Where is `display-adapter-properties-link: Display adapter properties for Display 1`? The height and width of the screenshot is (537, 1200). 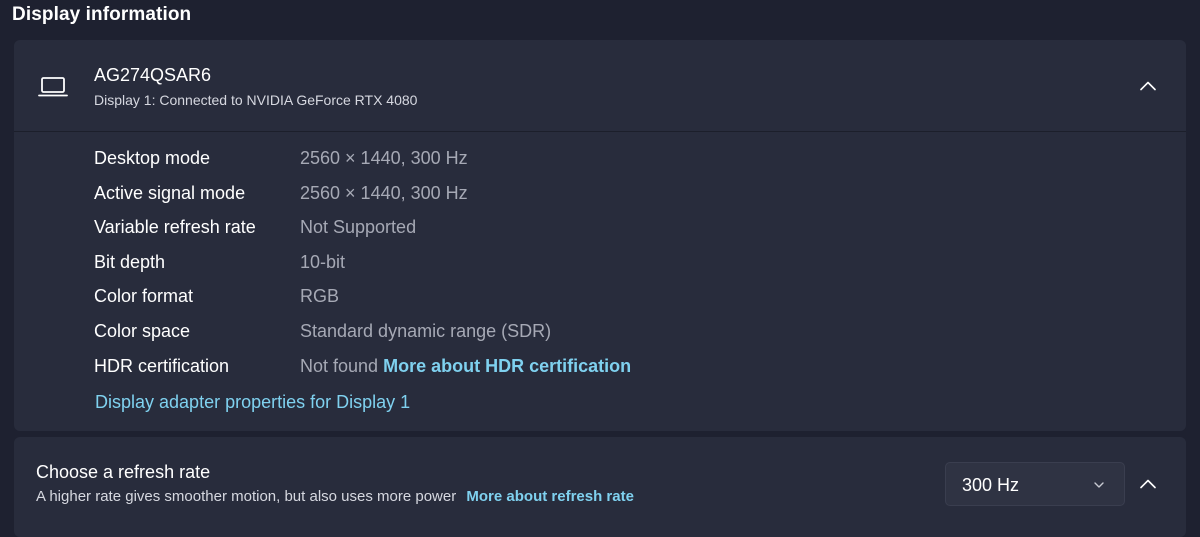
display-adapter-properties-link: Display adapter properties for Display 1 is located at coordinates (252, 402).